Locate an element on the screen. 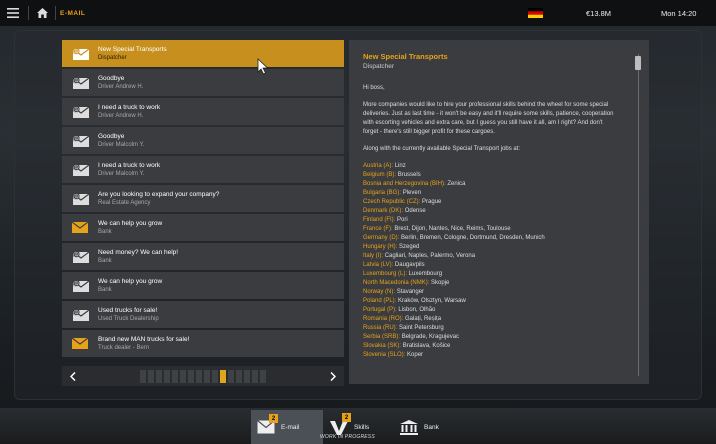  mail-subject: Used trucks for sale! is located at coordinates (128, 310).